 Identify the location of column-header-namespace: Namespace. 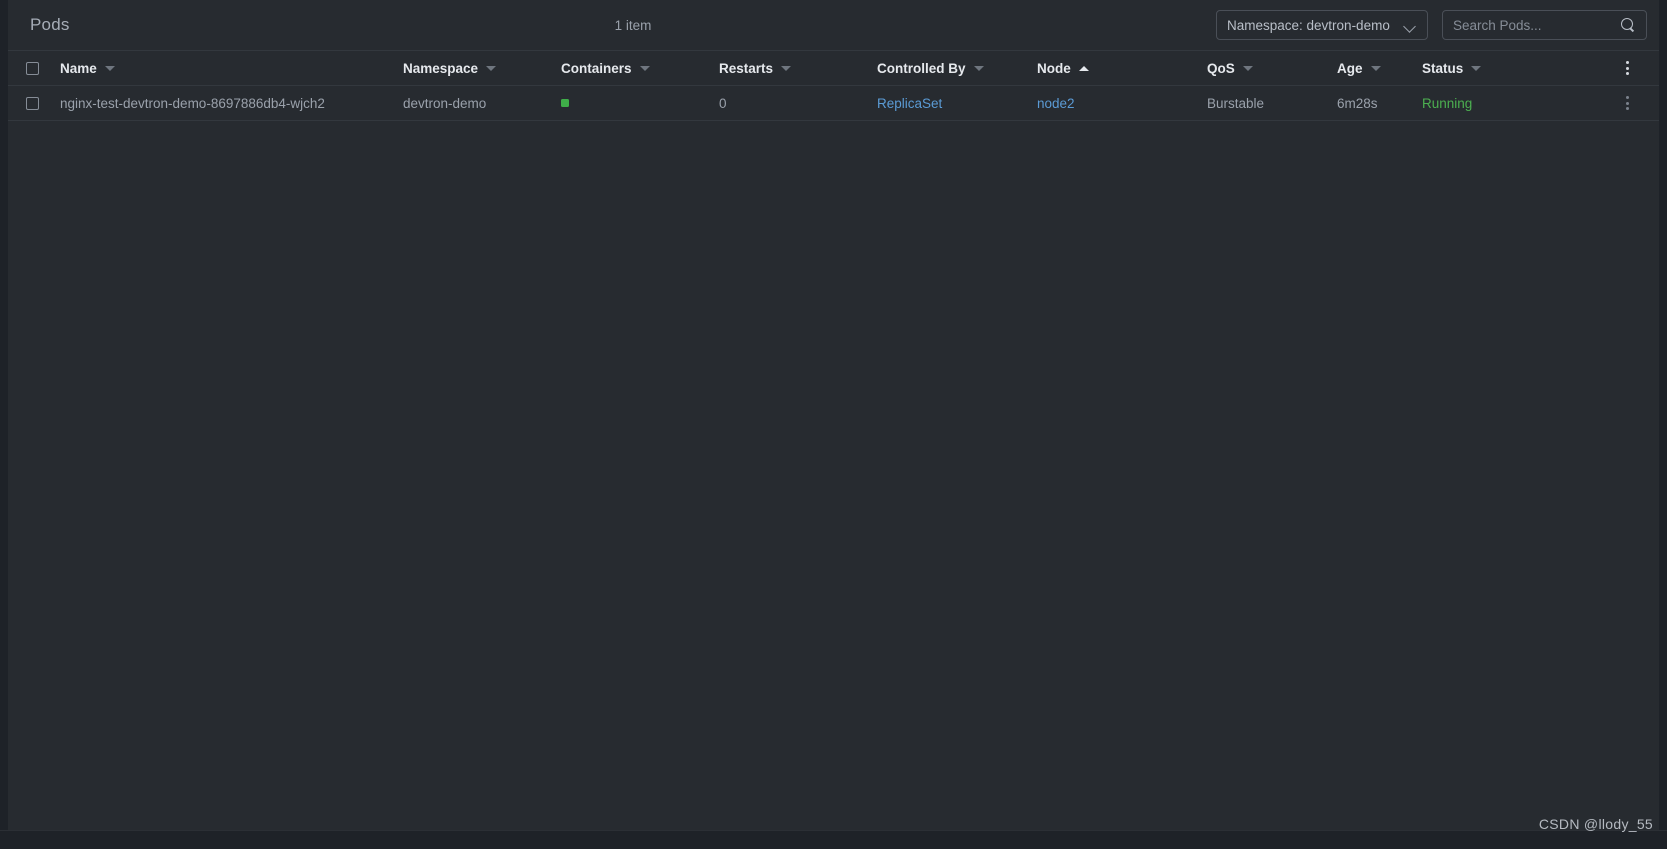
(482, 68).